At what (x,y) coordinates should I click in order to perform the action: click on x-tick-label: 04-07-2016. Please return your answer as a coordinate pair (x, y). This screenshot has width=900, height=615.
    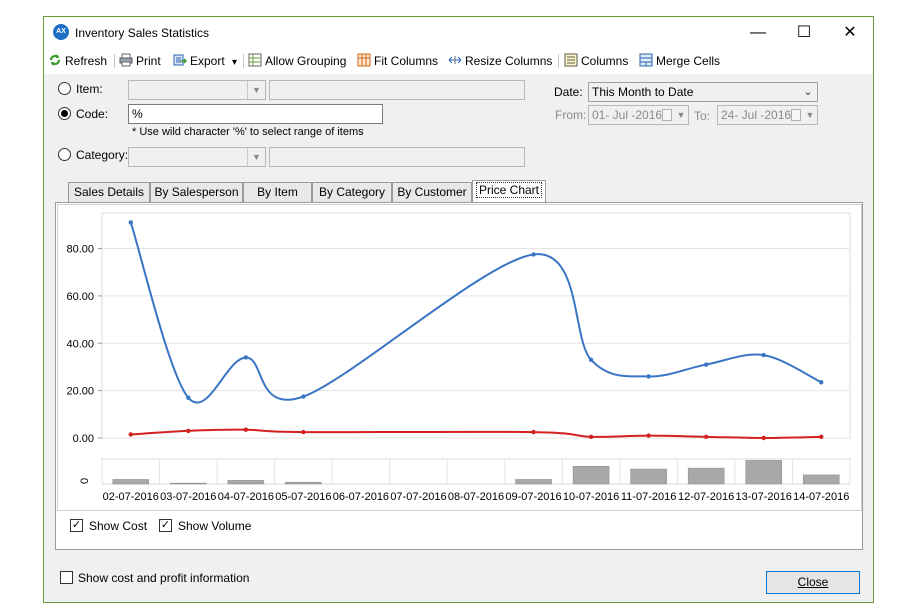
    Looking at the image, I should click on (246, 497).